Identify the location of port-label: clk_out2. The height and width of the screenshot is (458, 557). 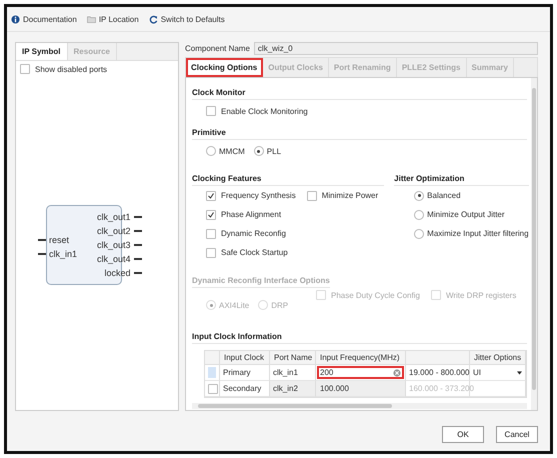
(114, 231).